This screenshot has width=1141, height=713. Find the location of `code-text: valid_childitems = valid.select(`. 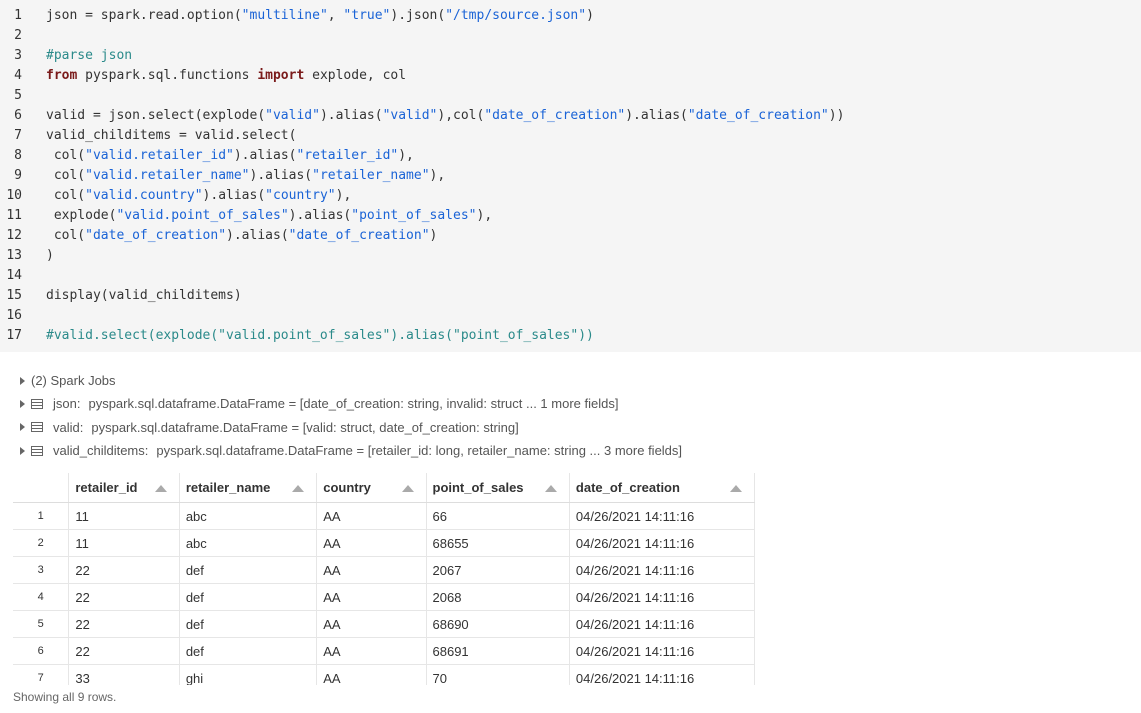

code-text: valid_childitems = valid.select( is located at coordinates (171, 136).